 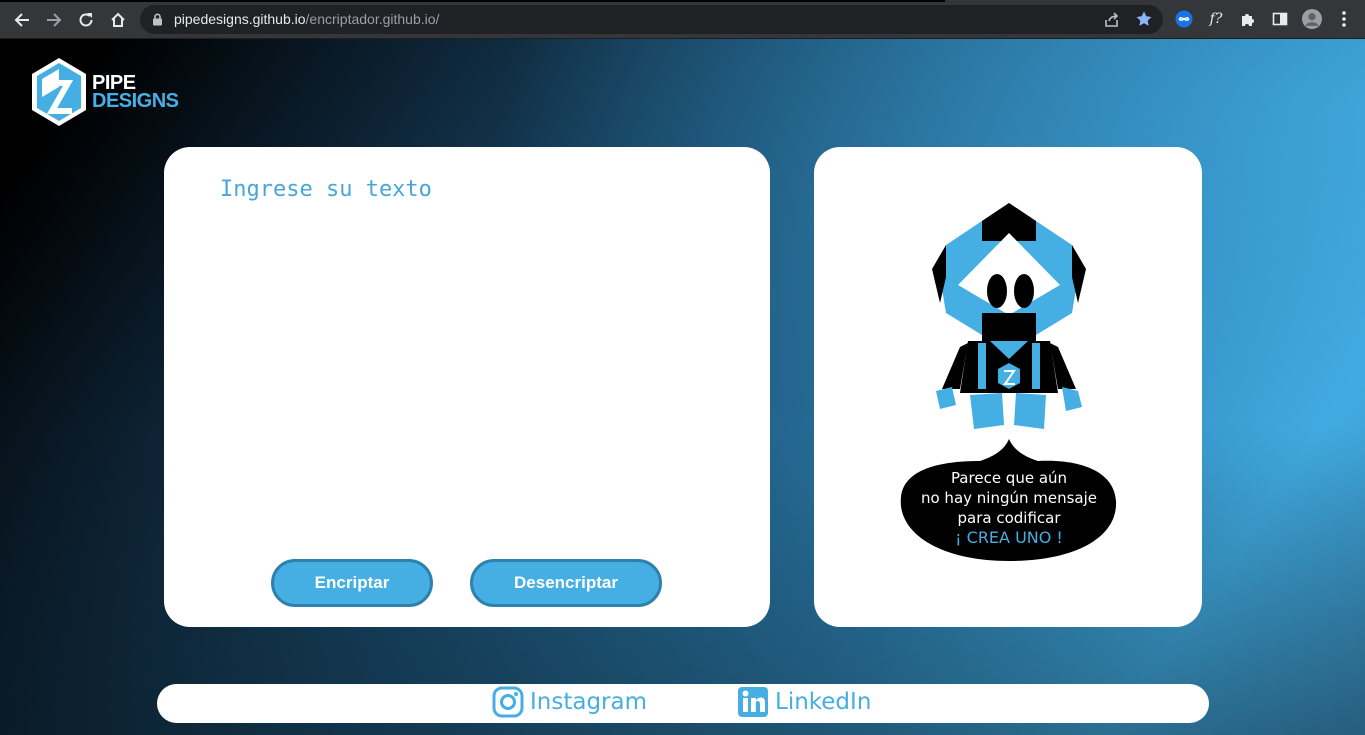 I want to click on logo-wordmark: PIPE DESIGNS, so click(x=135, y=92).